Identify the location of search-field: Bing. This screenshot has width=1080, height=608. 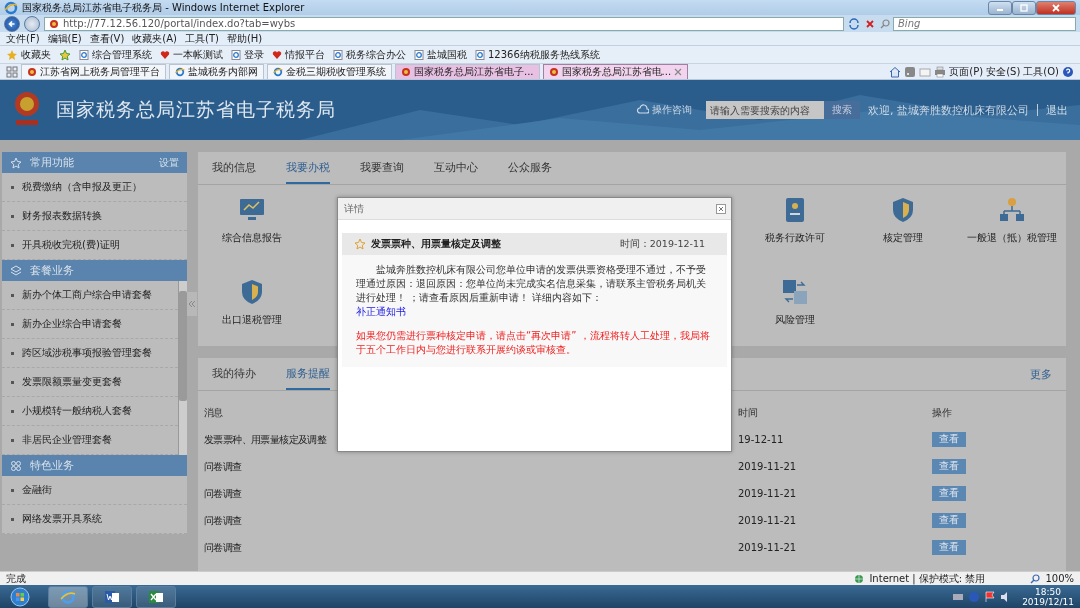
(984, 23).